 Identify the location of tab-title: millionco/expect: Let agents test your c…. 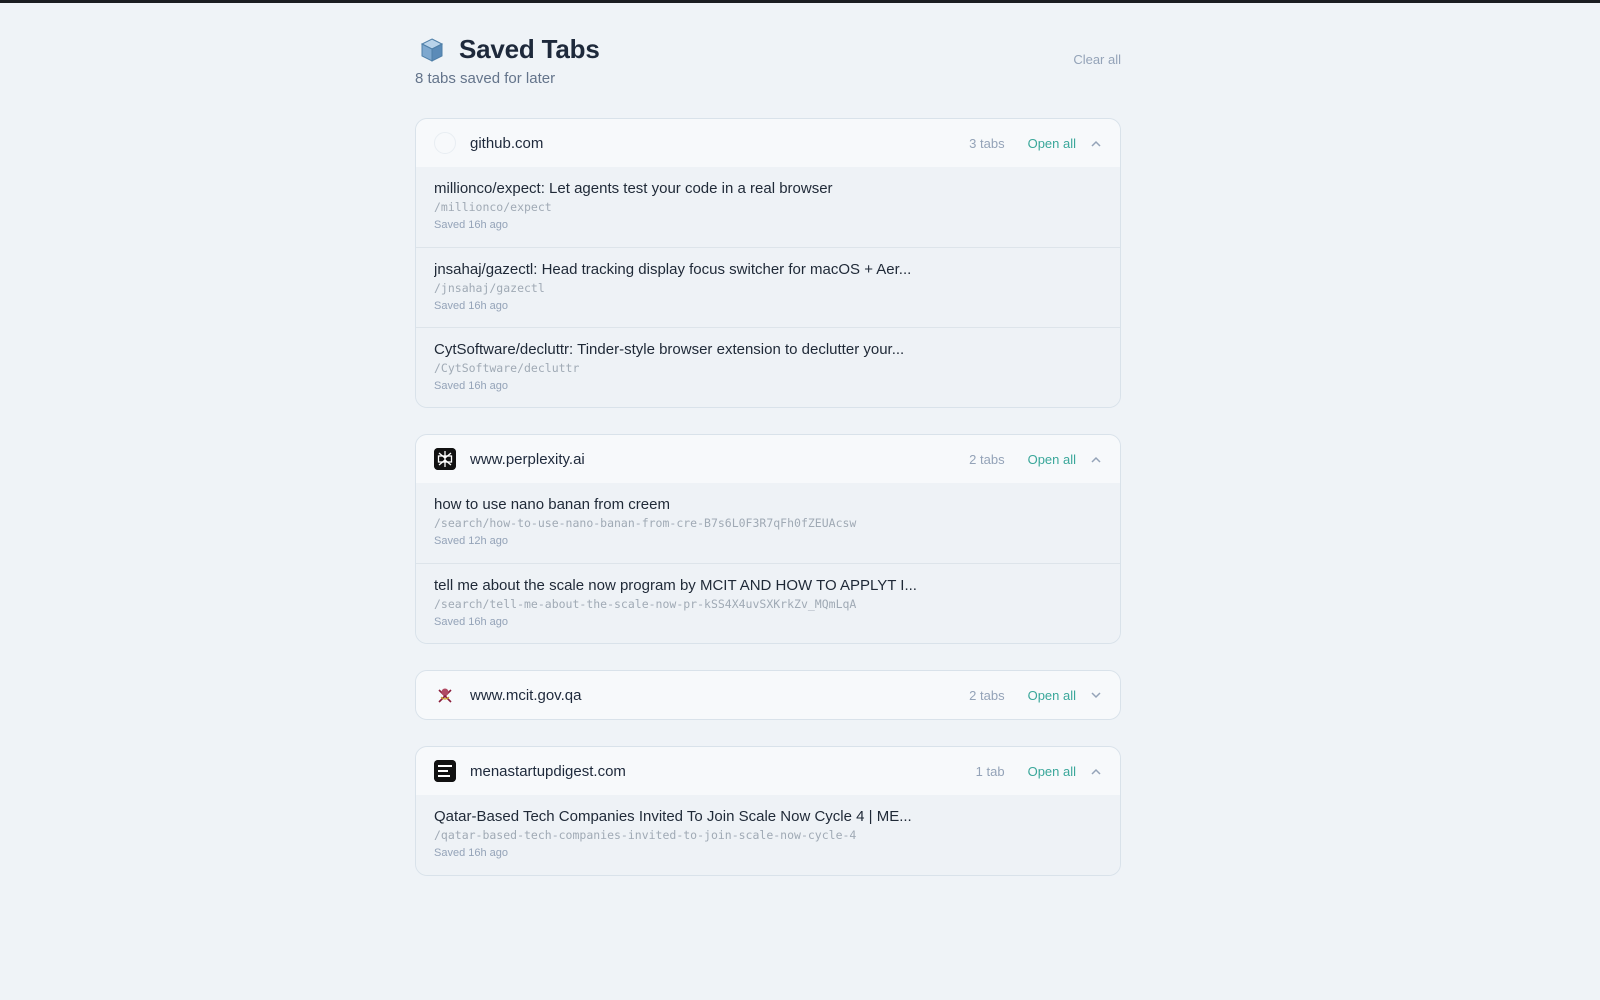
(633, 188).